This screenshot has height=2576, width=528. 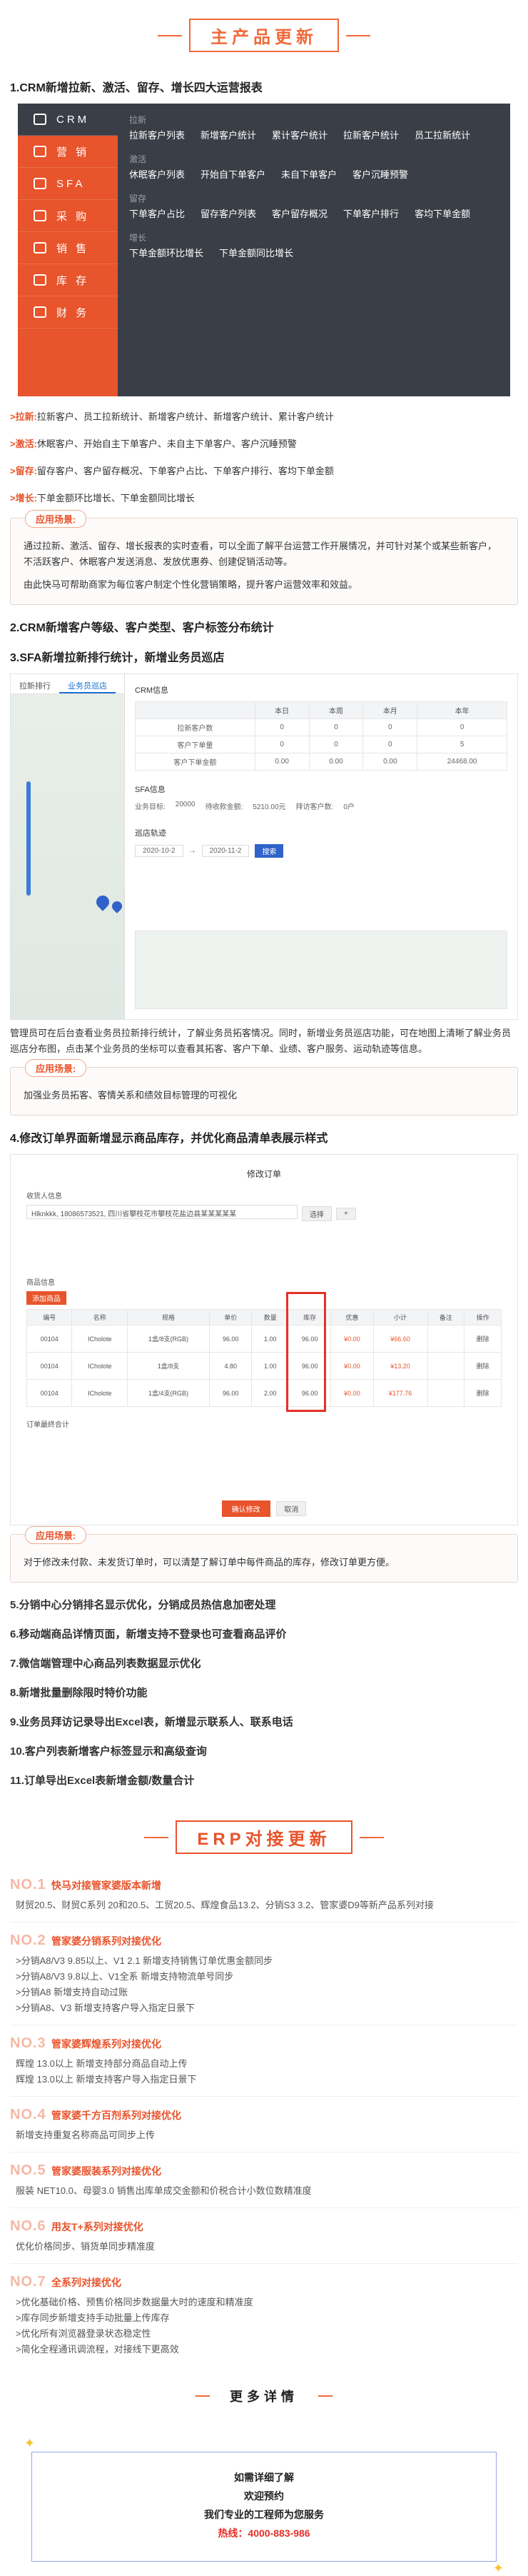 I want to click on erp-line: >简化全程通讯调流程，对接线下更高效, so click(x=98, y=2349).